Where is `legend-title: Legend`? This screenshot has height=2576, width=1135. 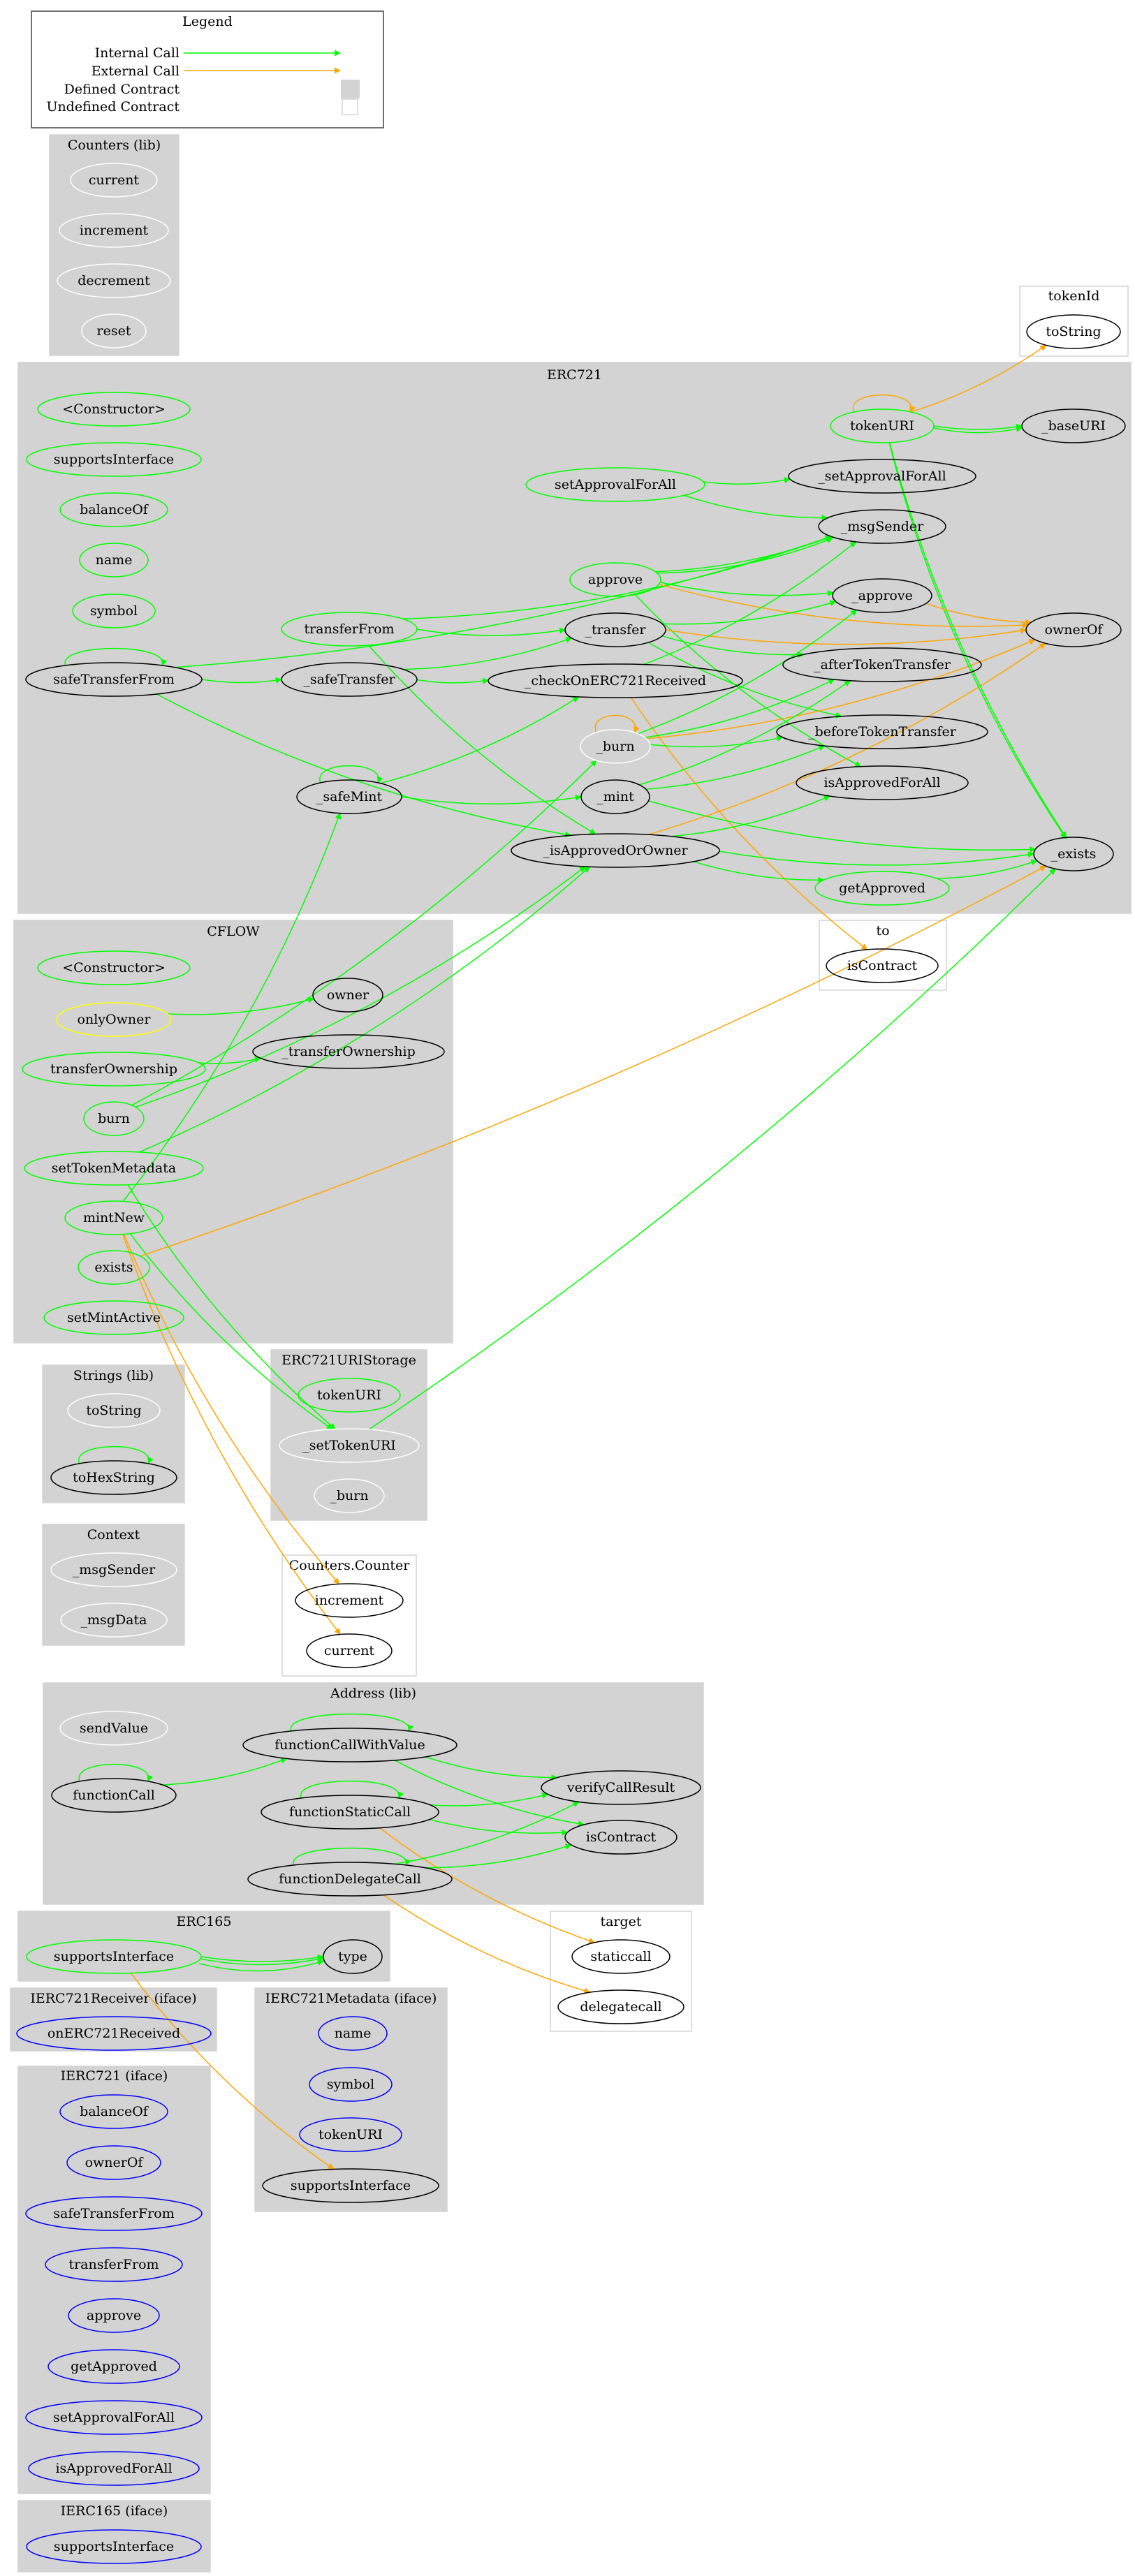 legend-title: Legend is located at coordinates (208, 21).